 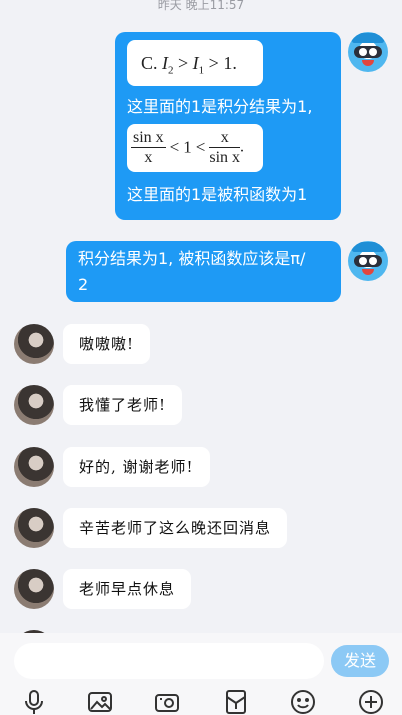 What do you see at coordinates (148, 157) in the screenshot?
I see `fraction-denominator: x` at bounding box center [148, 157].